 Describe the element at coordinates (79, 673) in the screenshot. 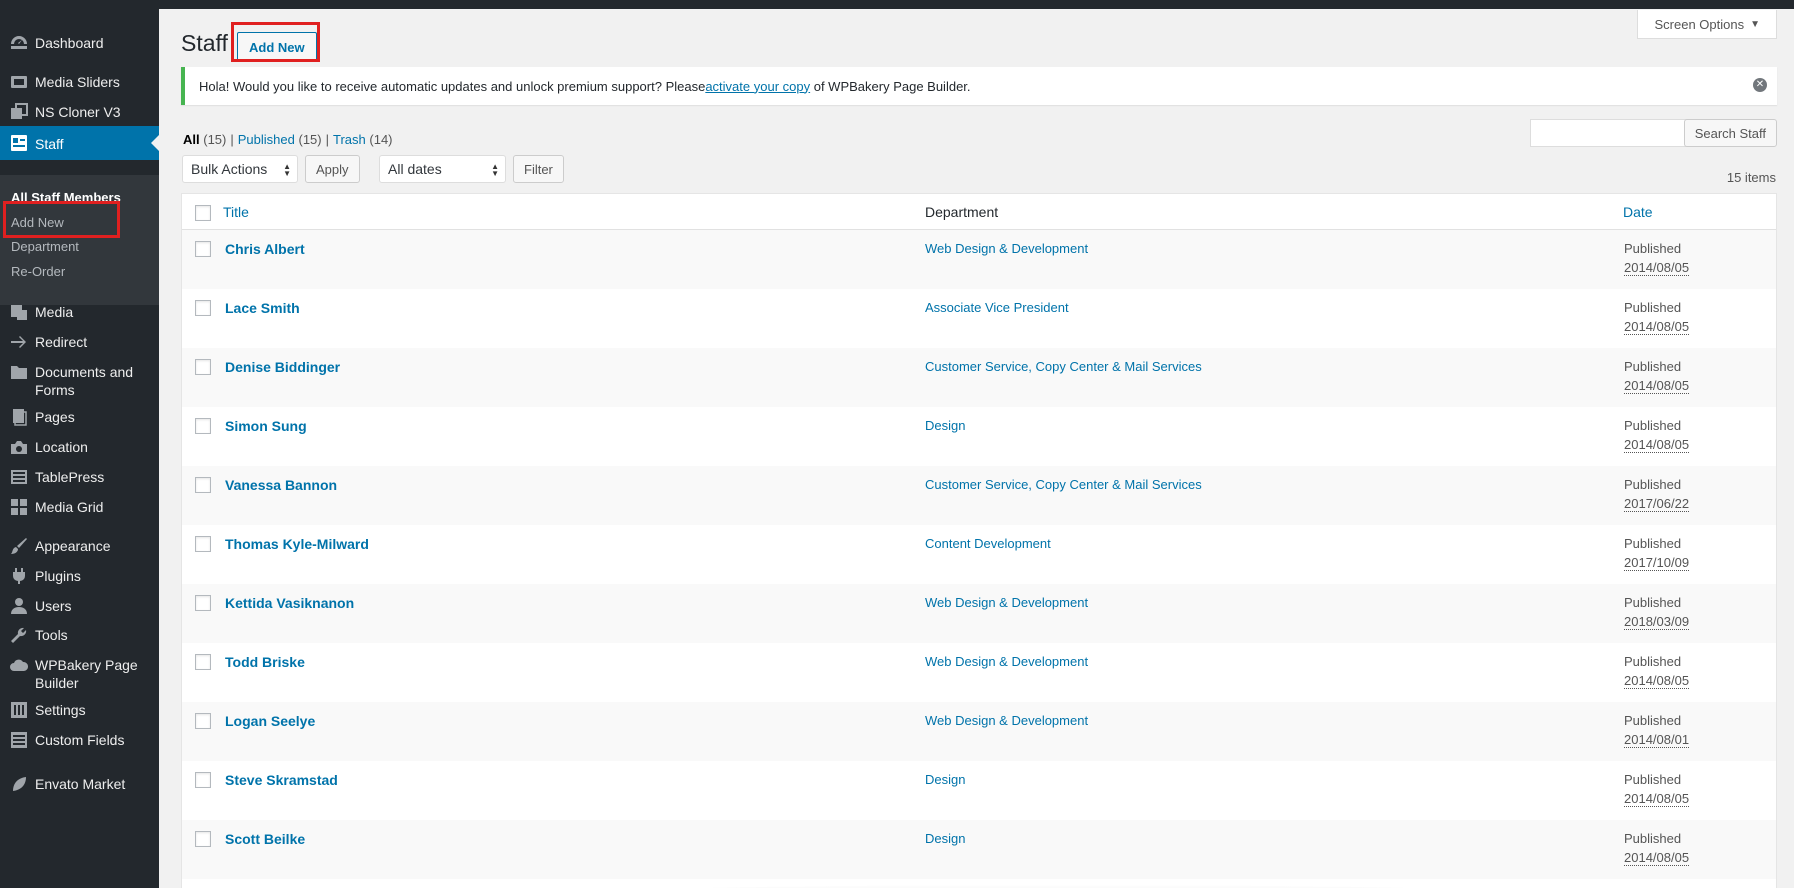

I see `sidebar-item-wpbakery-page-builder: WPBakery Page Builder` at that location.